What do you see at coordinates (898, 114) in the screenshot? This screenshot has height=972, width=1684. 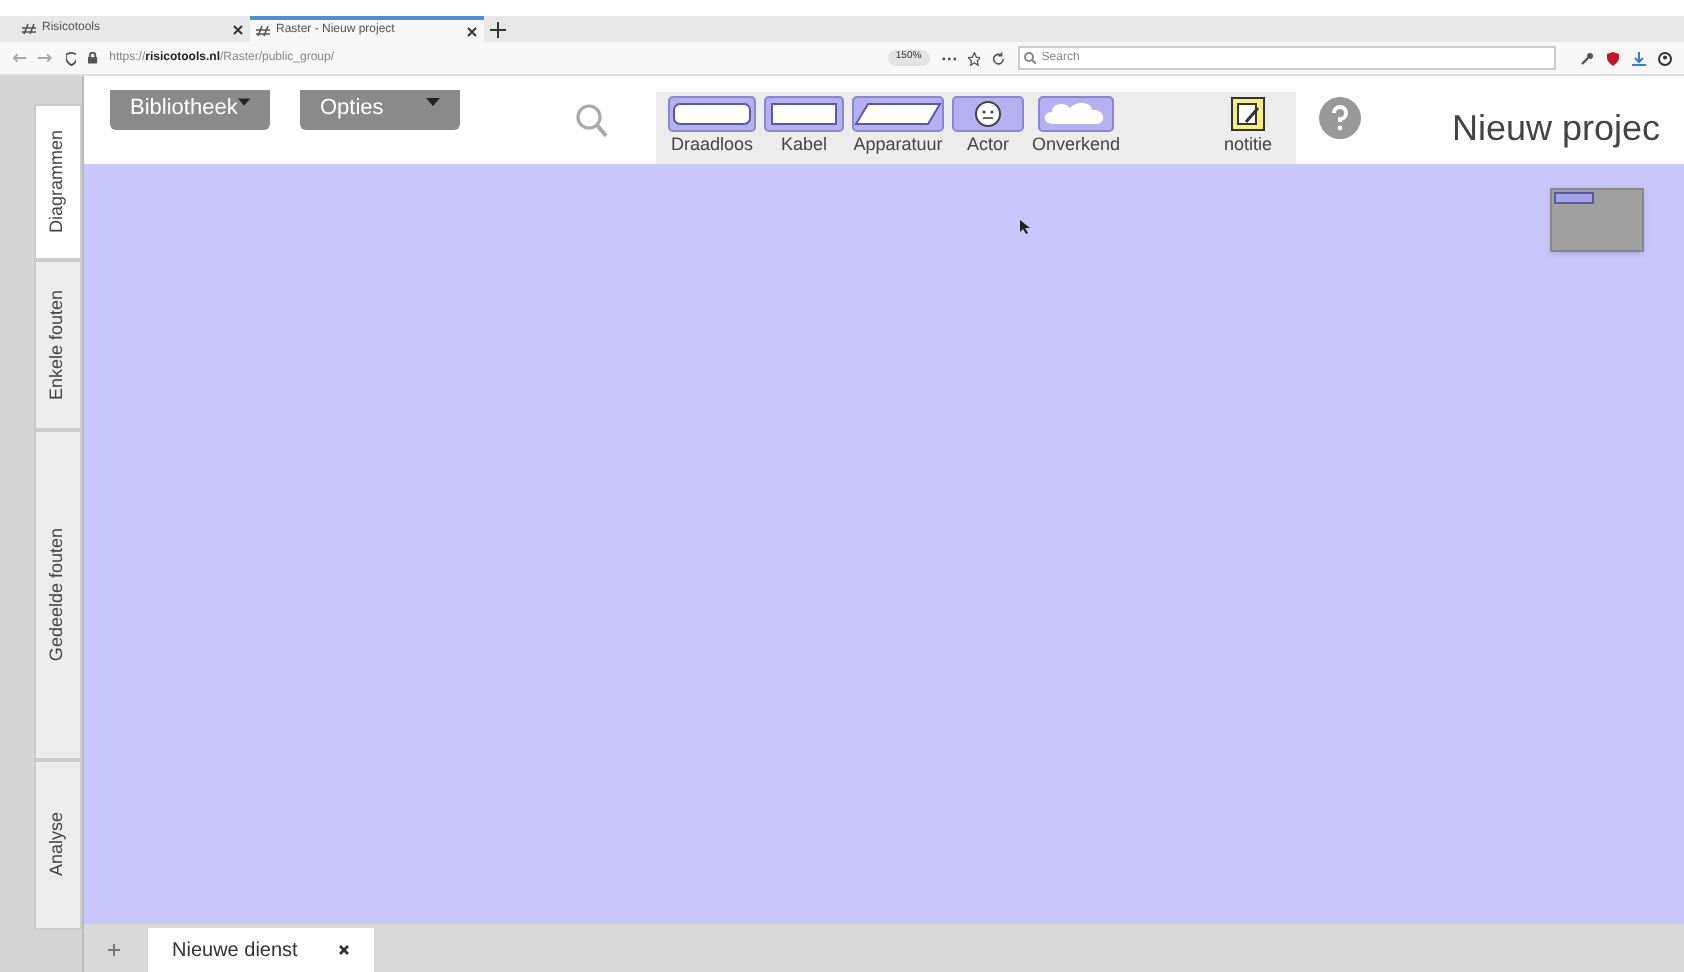 I see `parallelogram-shape-icon` at bounding box center [898, 114].